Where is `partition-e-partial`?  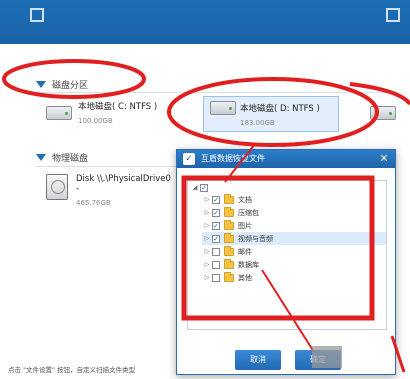
partition-e-partial is located at coordinates (388, 116).